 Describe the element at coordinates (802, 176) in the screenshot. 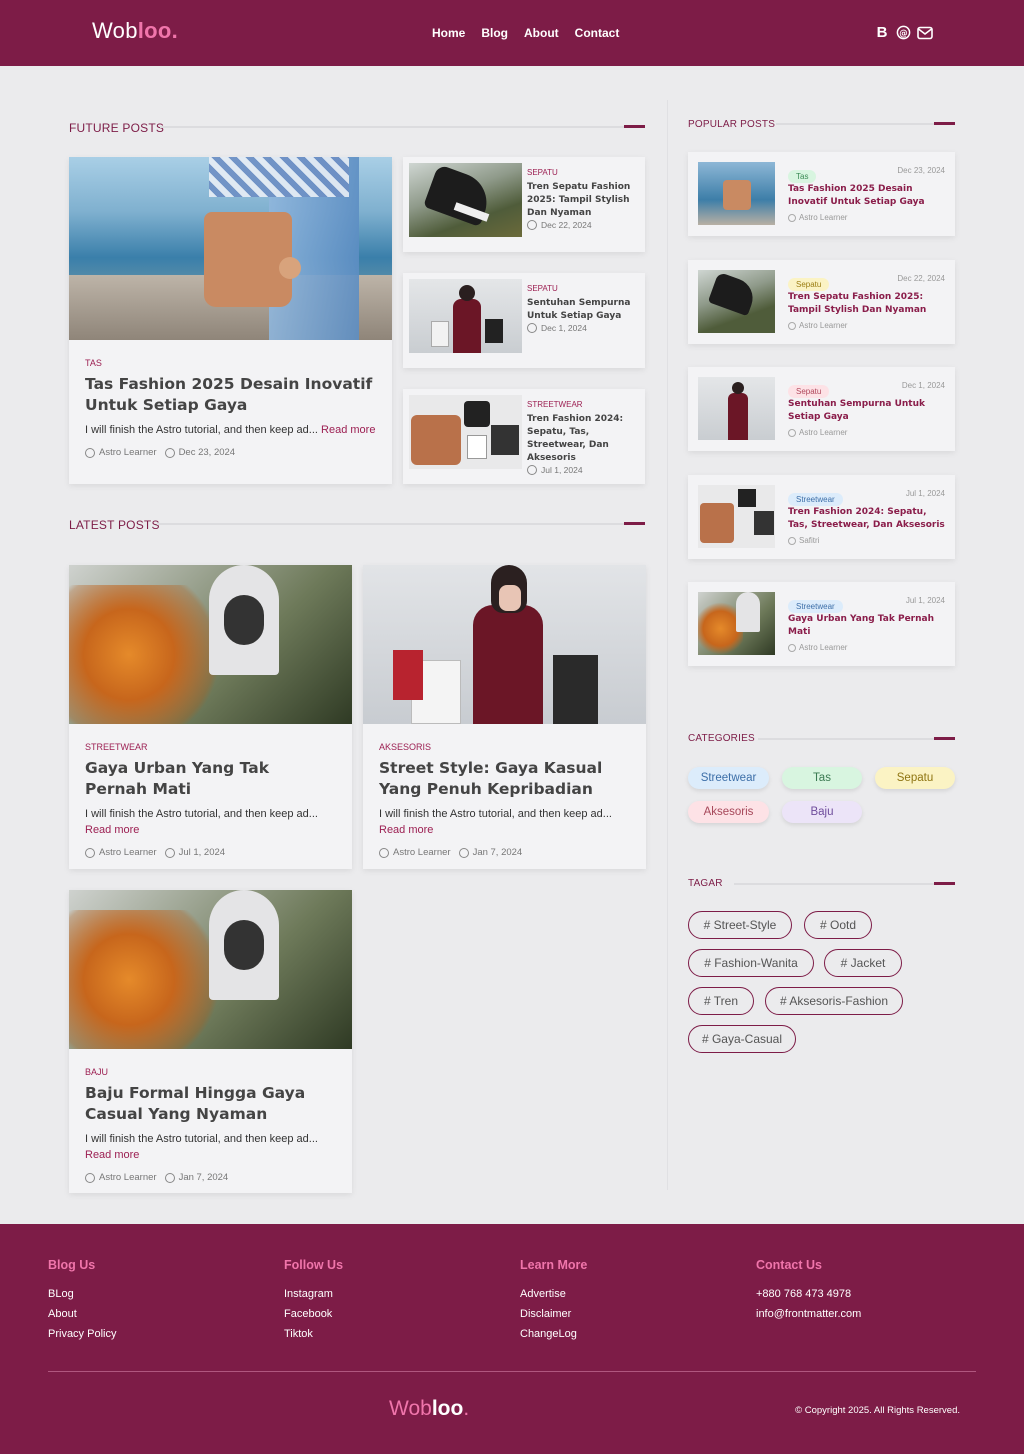

I see `category-badge: Tas` at that location.